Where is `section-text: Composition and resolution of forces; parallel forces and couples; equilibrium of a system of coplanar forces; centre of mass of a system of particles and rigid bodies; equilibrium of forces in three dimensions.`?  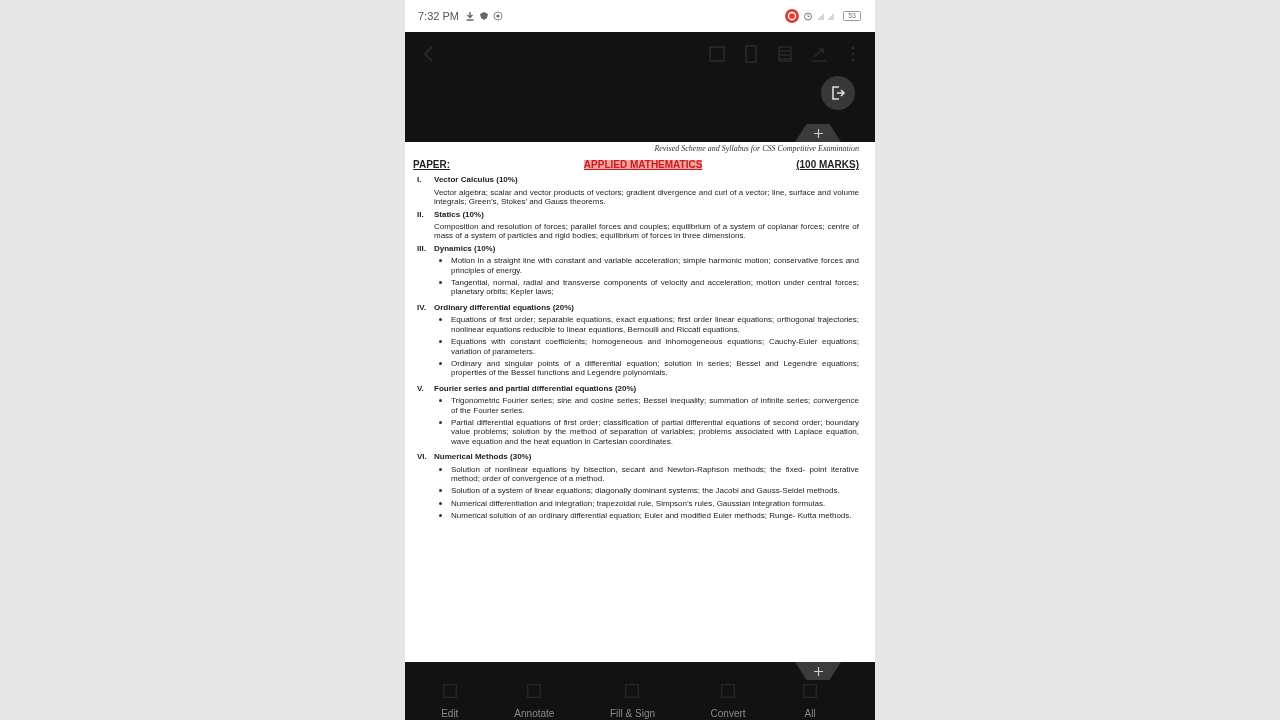
section-text: Composition and resolution of forces; parallel forces and couples; equilibrium of a system of coplanar forces; centre of mass of a system of particles and rigid bodies; equilibrium of forces in three dimensions. is located at coordinates (646, 231).